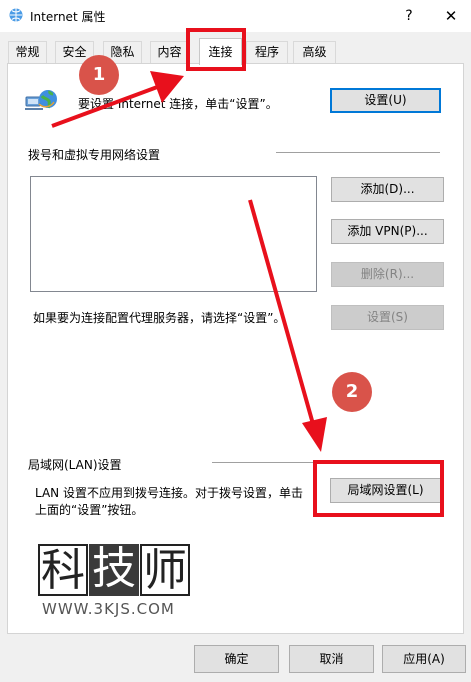 This screenshot has width=471, height=682. Describe the element at coordinates (178, 104) in the screenshot. I see `setup-description: 要设置 Internet 连接，单击“设置”。` at that location.